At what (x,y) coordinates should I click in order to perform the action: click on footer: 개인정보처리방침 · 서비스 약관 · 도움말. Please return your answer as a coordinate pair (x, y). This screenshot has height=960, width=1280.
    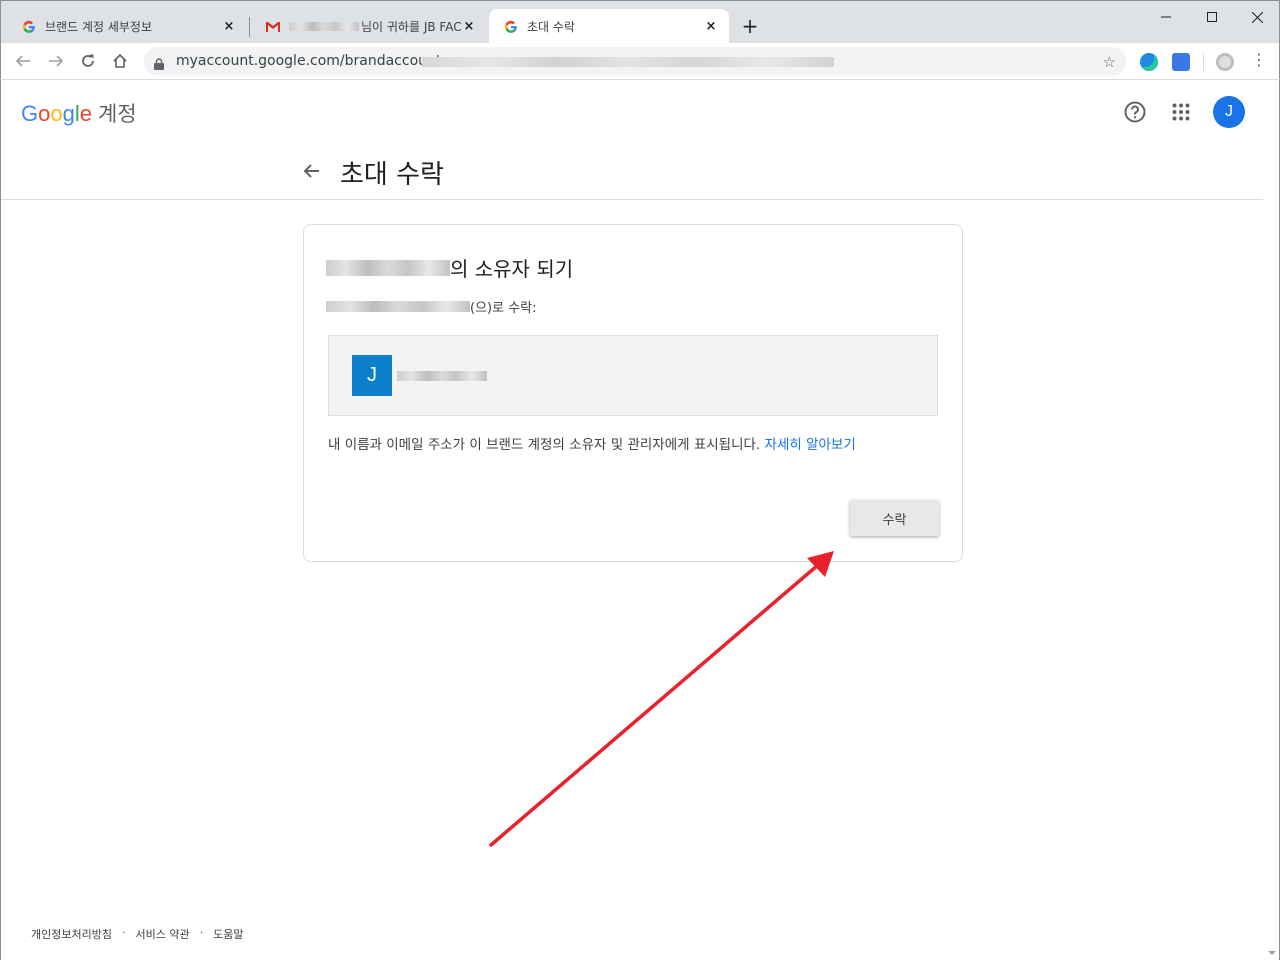
    Looking at the image, I should click on (137, 934).